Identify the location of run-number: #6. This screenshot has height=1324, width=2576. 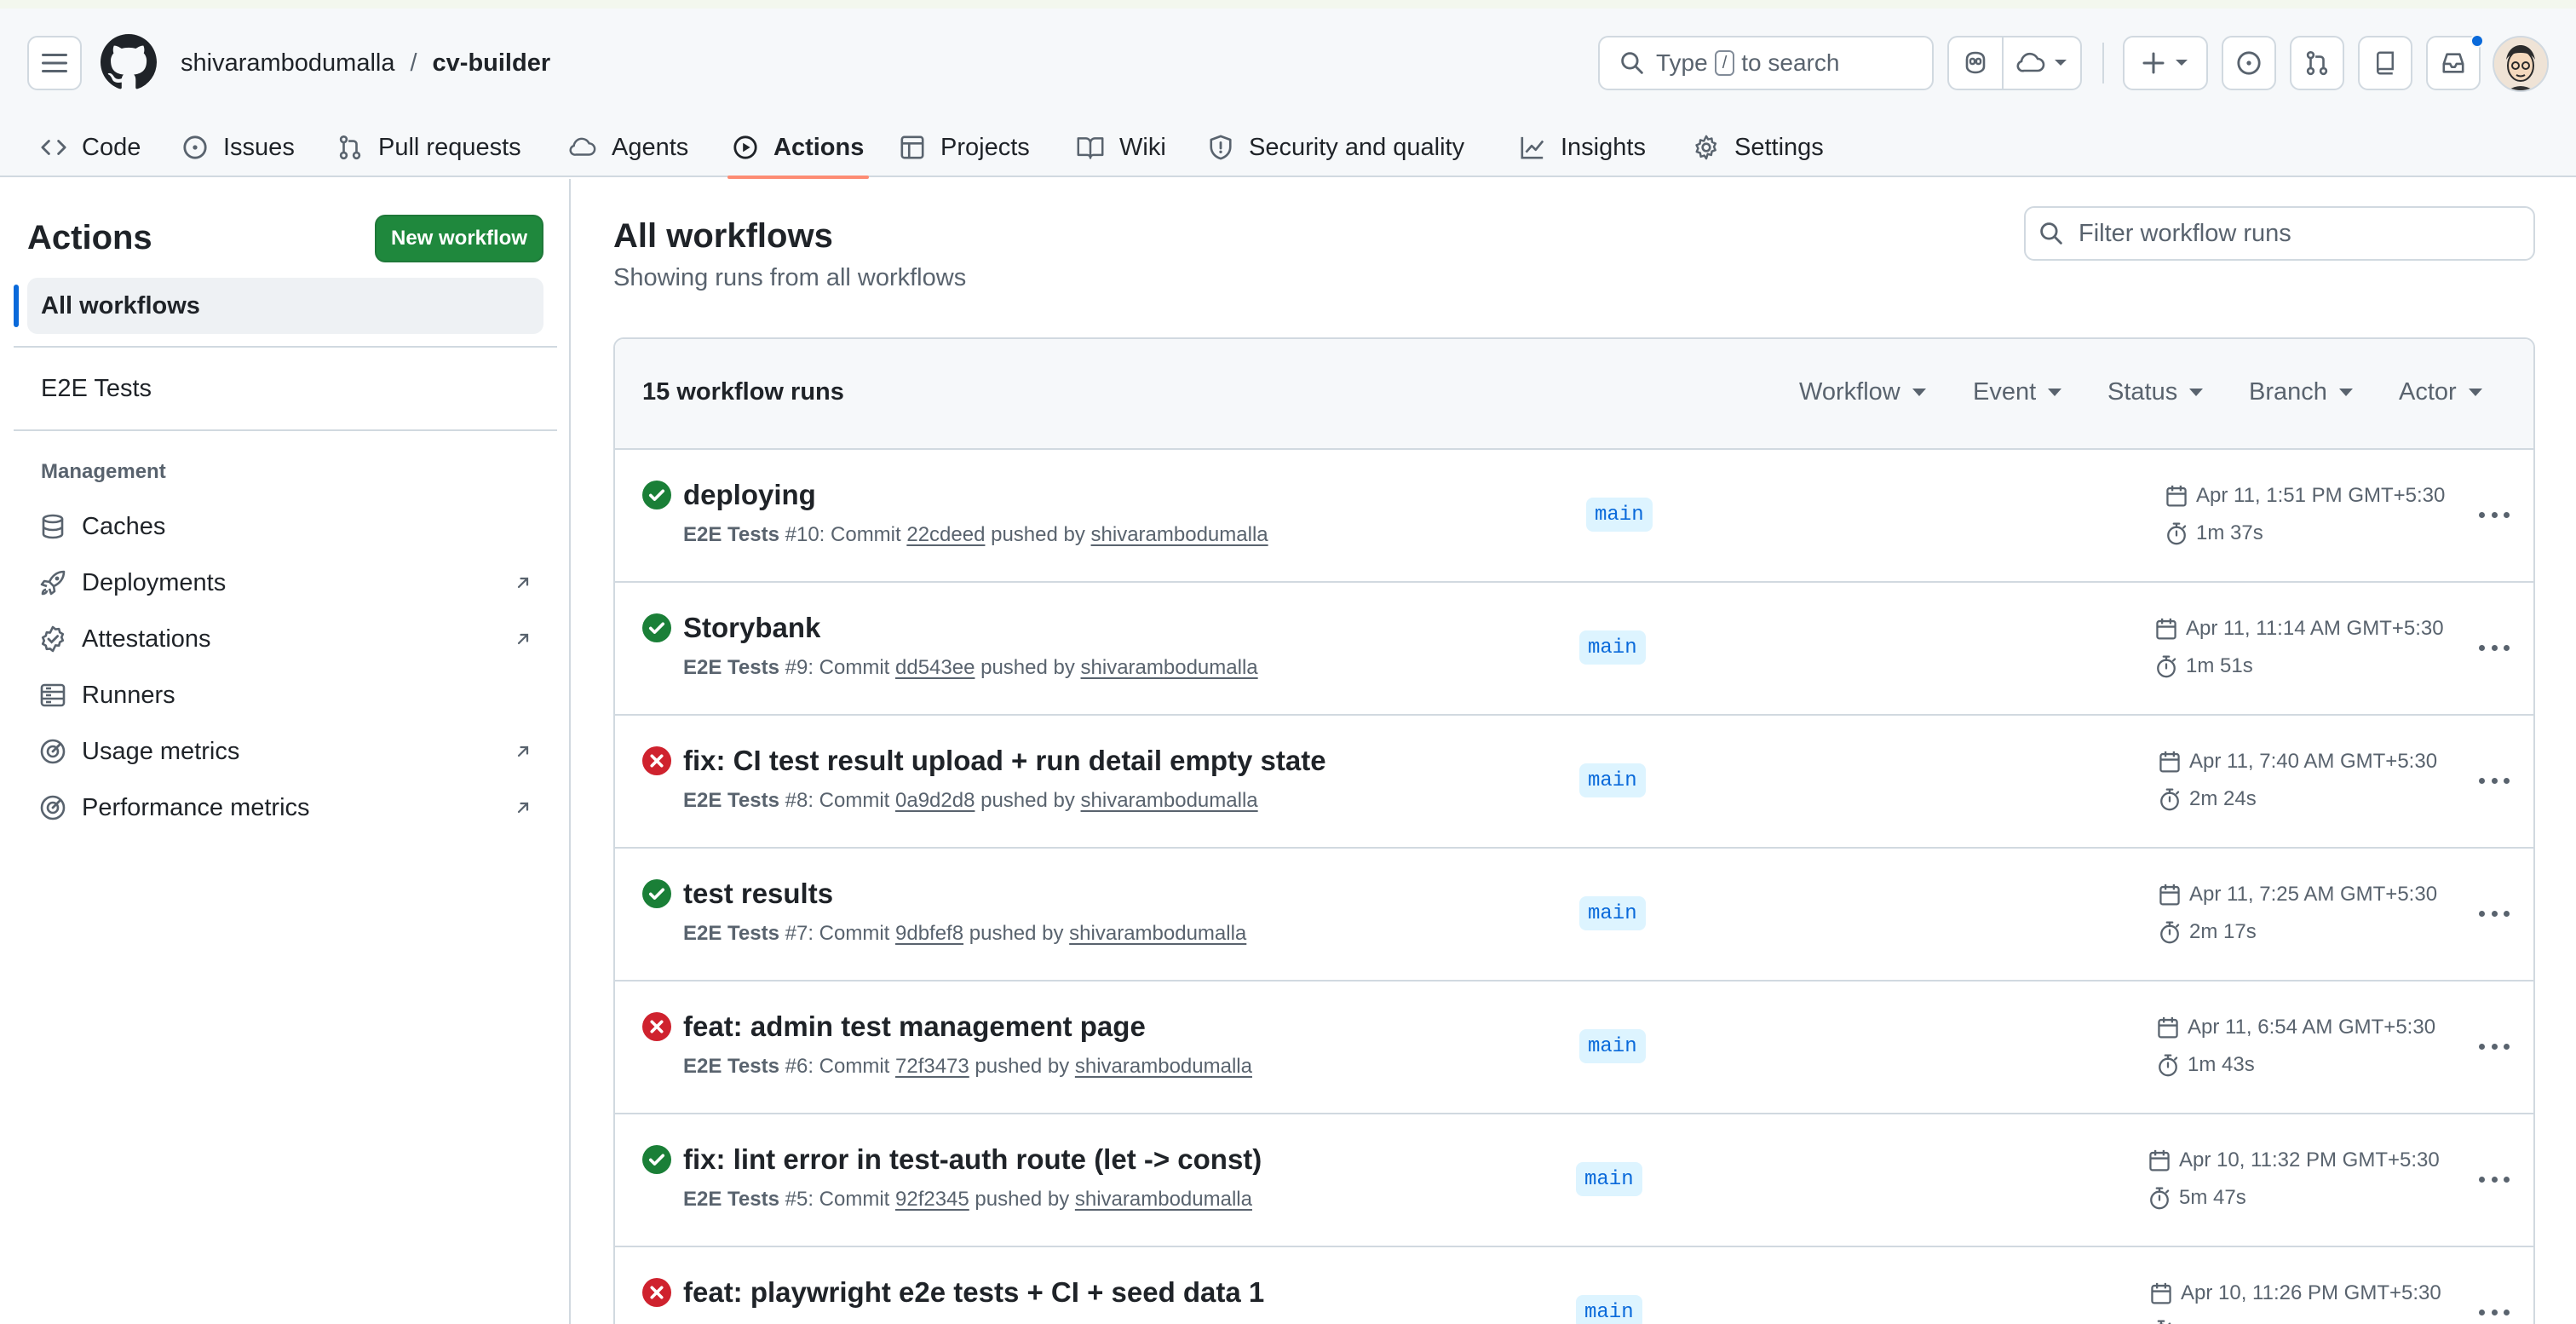
(797, 1066).